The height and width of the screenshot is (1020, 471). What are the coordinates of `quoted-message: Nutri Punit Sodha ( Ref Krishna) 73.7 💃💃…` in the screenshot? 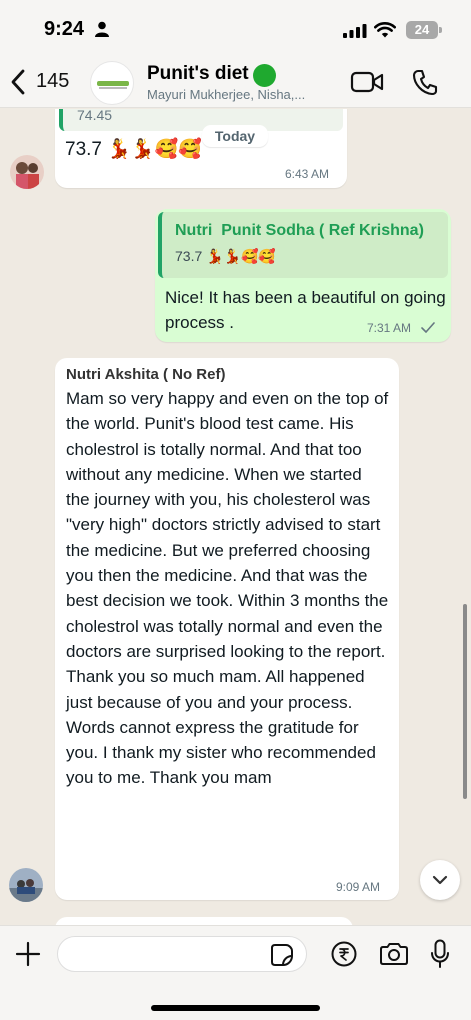 It's located at (303, 245).